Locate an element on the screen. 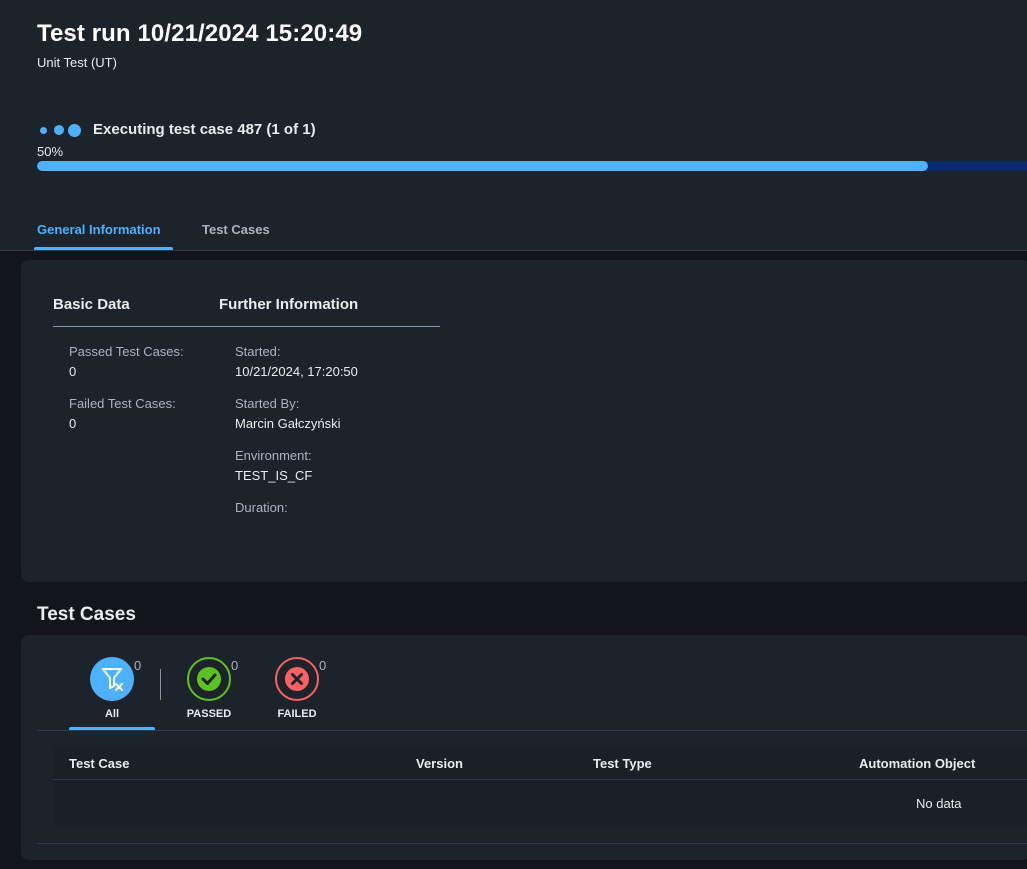 The height and width of the screenshot is (869, 1027). table-no-data: No data is located at coordinates (939, 803).